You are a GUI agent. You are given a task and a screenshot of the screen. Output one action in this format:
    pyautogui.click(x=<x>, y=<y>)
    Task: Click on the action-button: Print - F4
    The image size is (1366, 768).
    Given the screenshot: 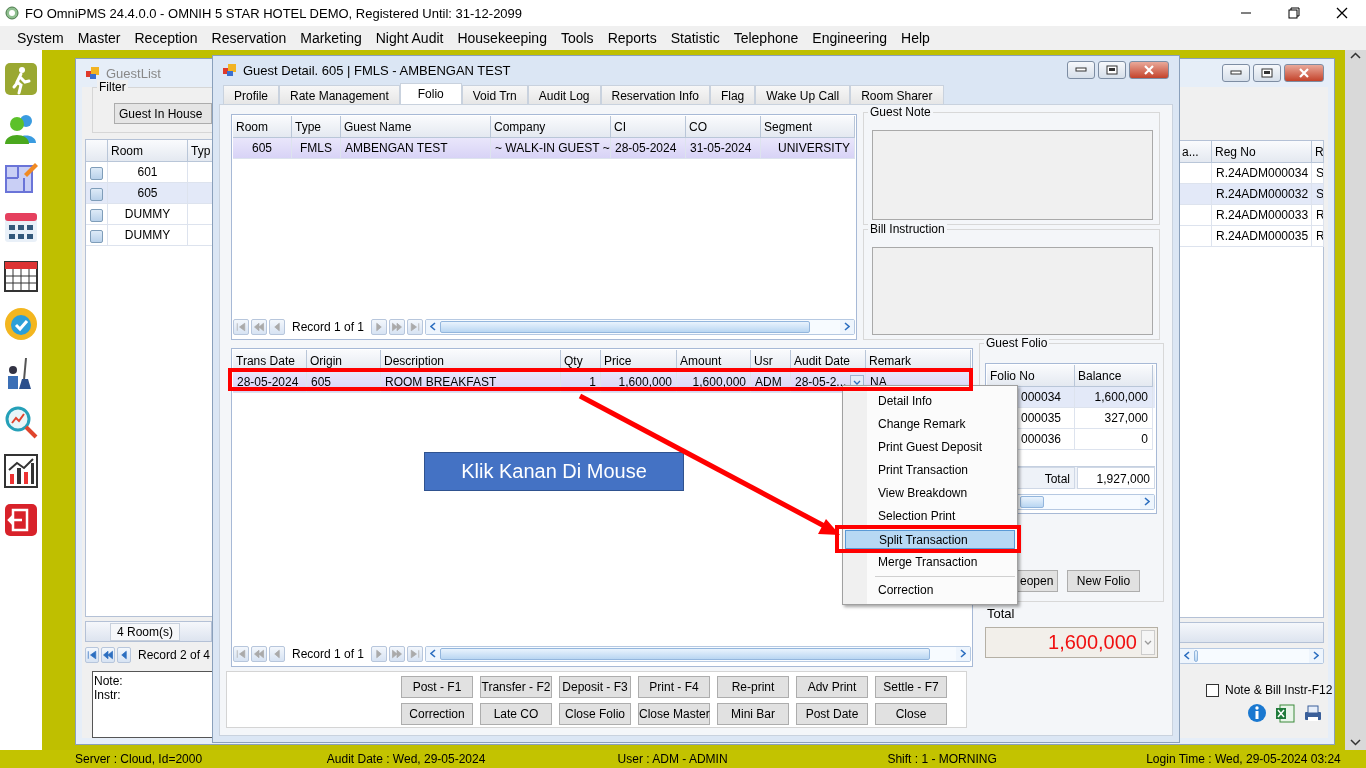 What is the action you would take?
    pyautogui.click(x=674, y=687)
    